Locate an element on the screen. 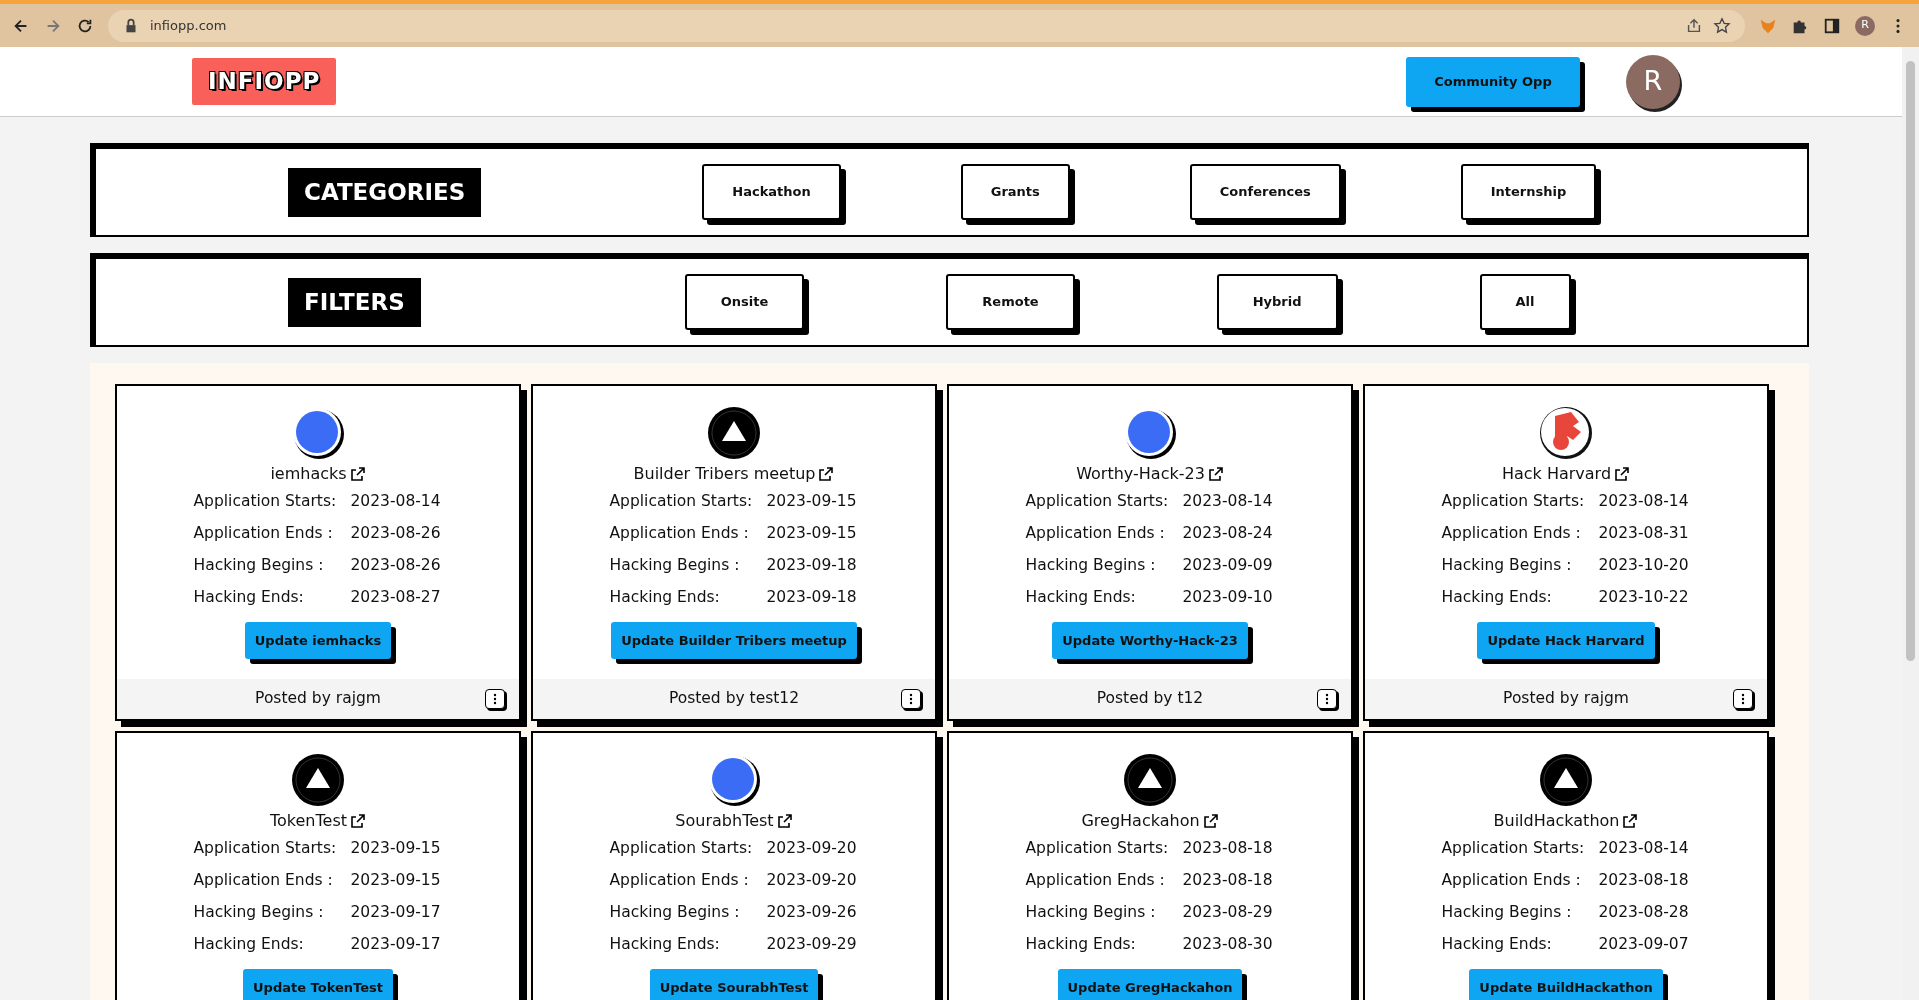 This screenshot has height=1000, width=1919. date-value: 2023-09-29 is located at coordinates (812, 945).